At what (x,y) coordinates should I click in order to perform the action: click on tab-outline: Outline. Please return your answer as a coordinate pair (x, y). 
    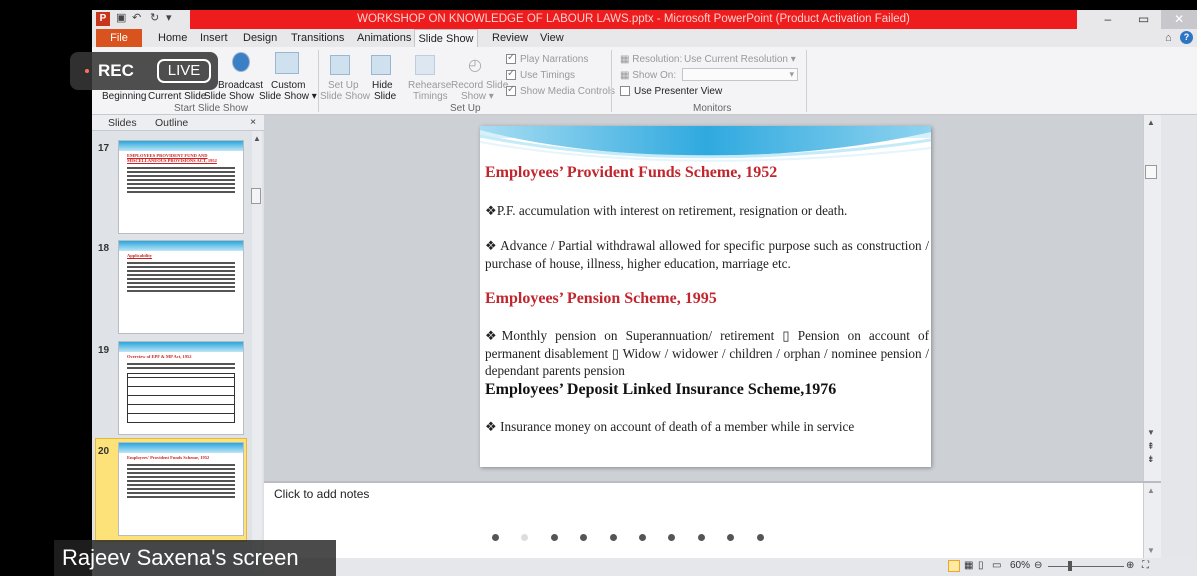
    Looking at the image, I should click on (171, 123).